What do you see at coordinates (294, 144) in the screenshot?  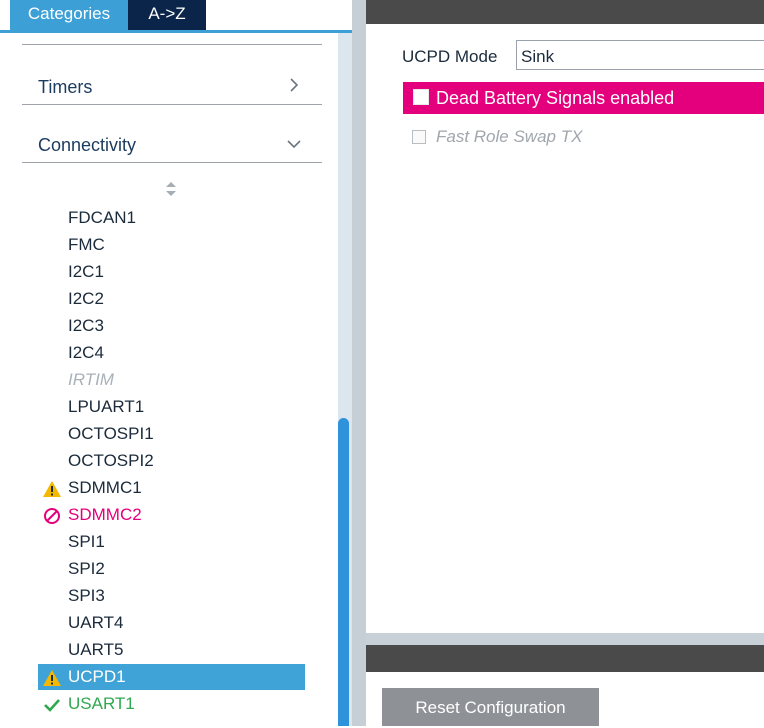 I see `chevron-down-icon` at bounding box center [294, 144].